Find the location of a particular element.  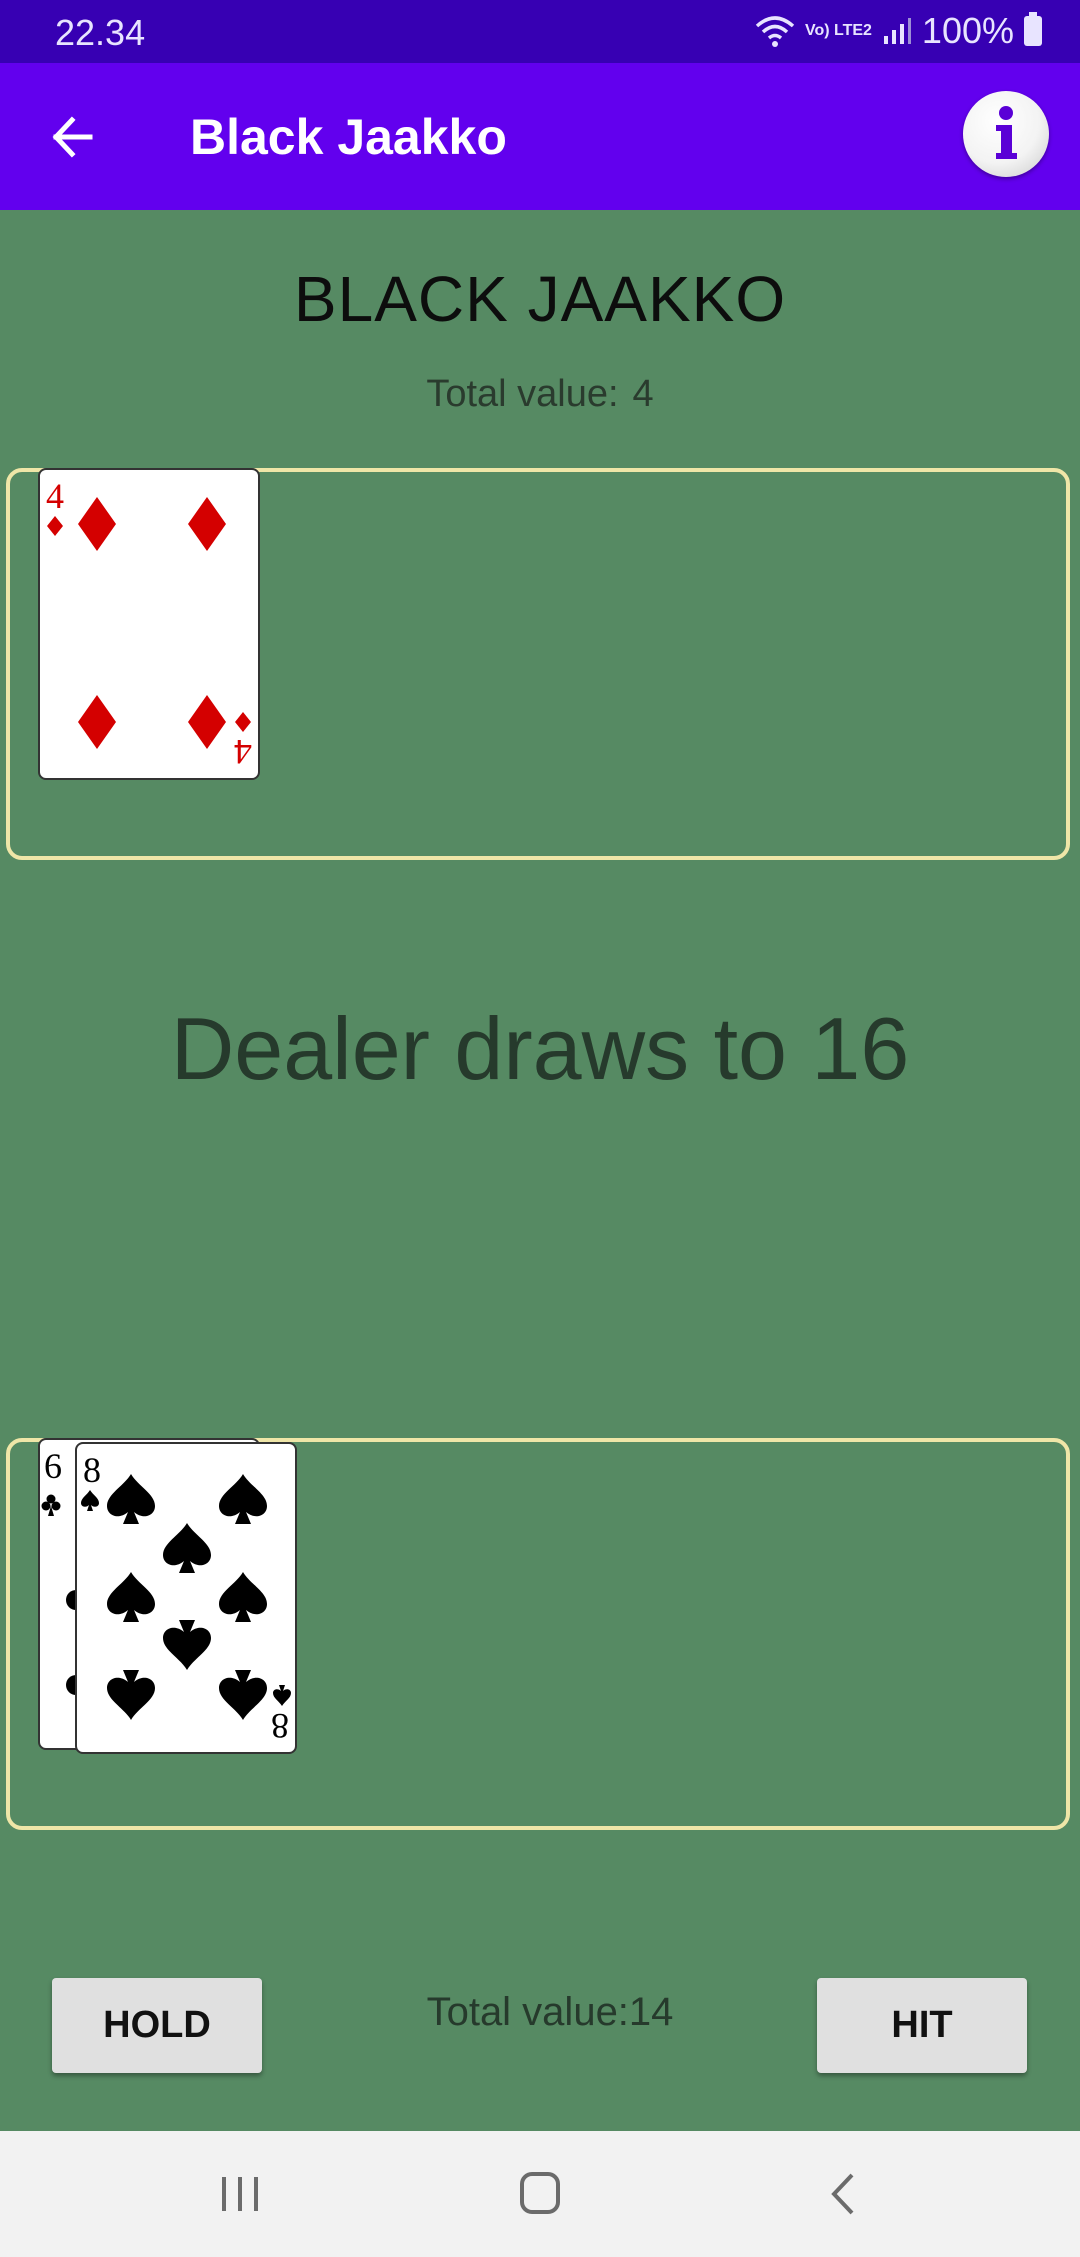

wifi-icon is located at coordinates (775, 31).